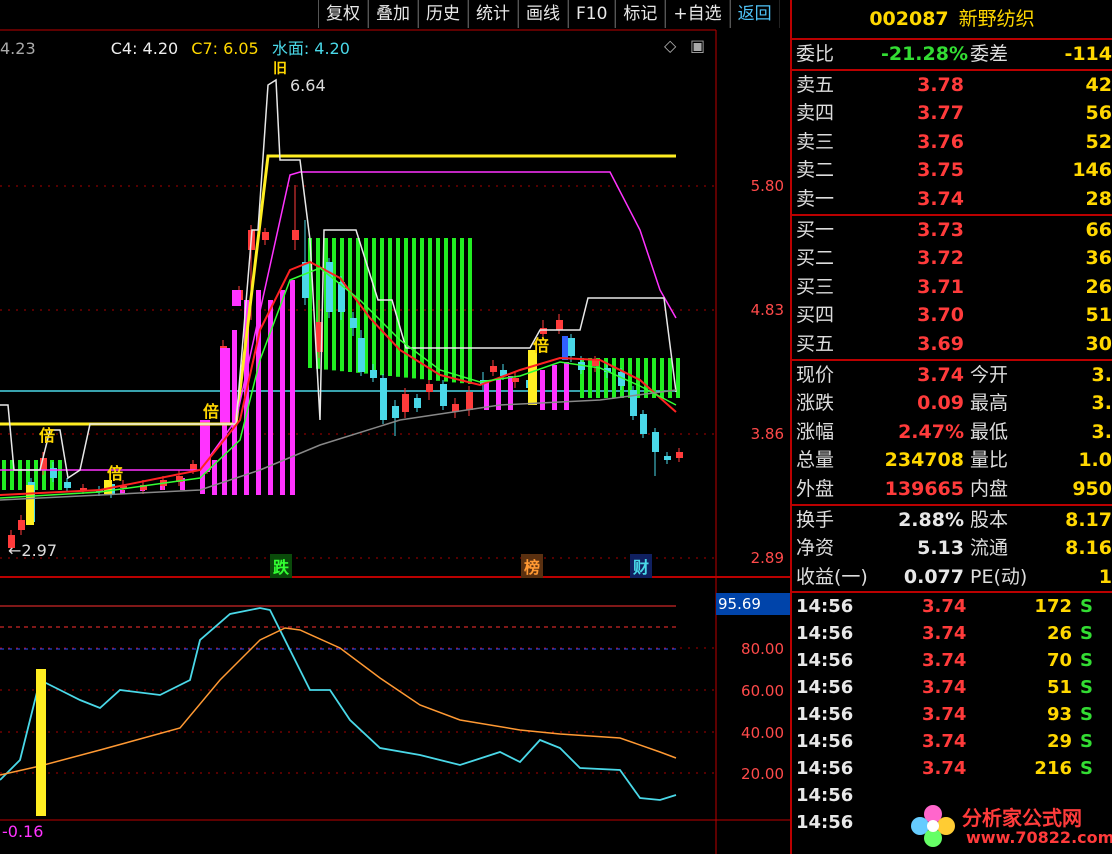 This screenshot has height=854, width=1112. What do you see at coordinates (952, 606) in the screenshot?
I see `tick-row: 14:56 3.74 172 S` at bounding box center [952, 606].